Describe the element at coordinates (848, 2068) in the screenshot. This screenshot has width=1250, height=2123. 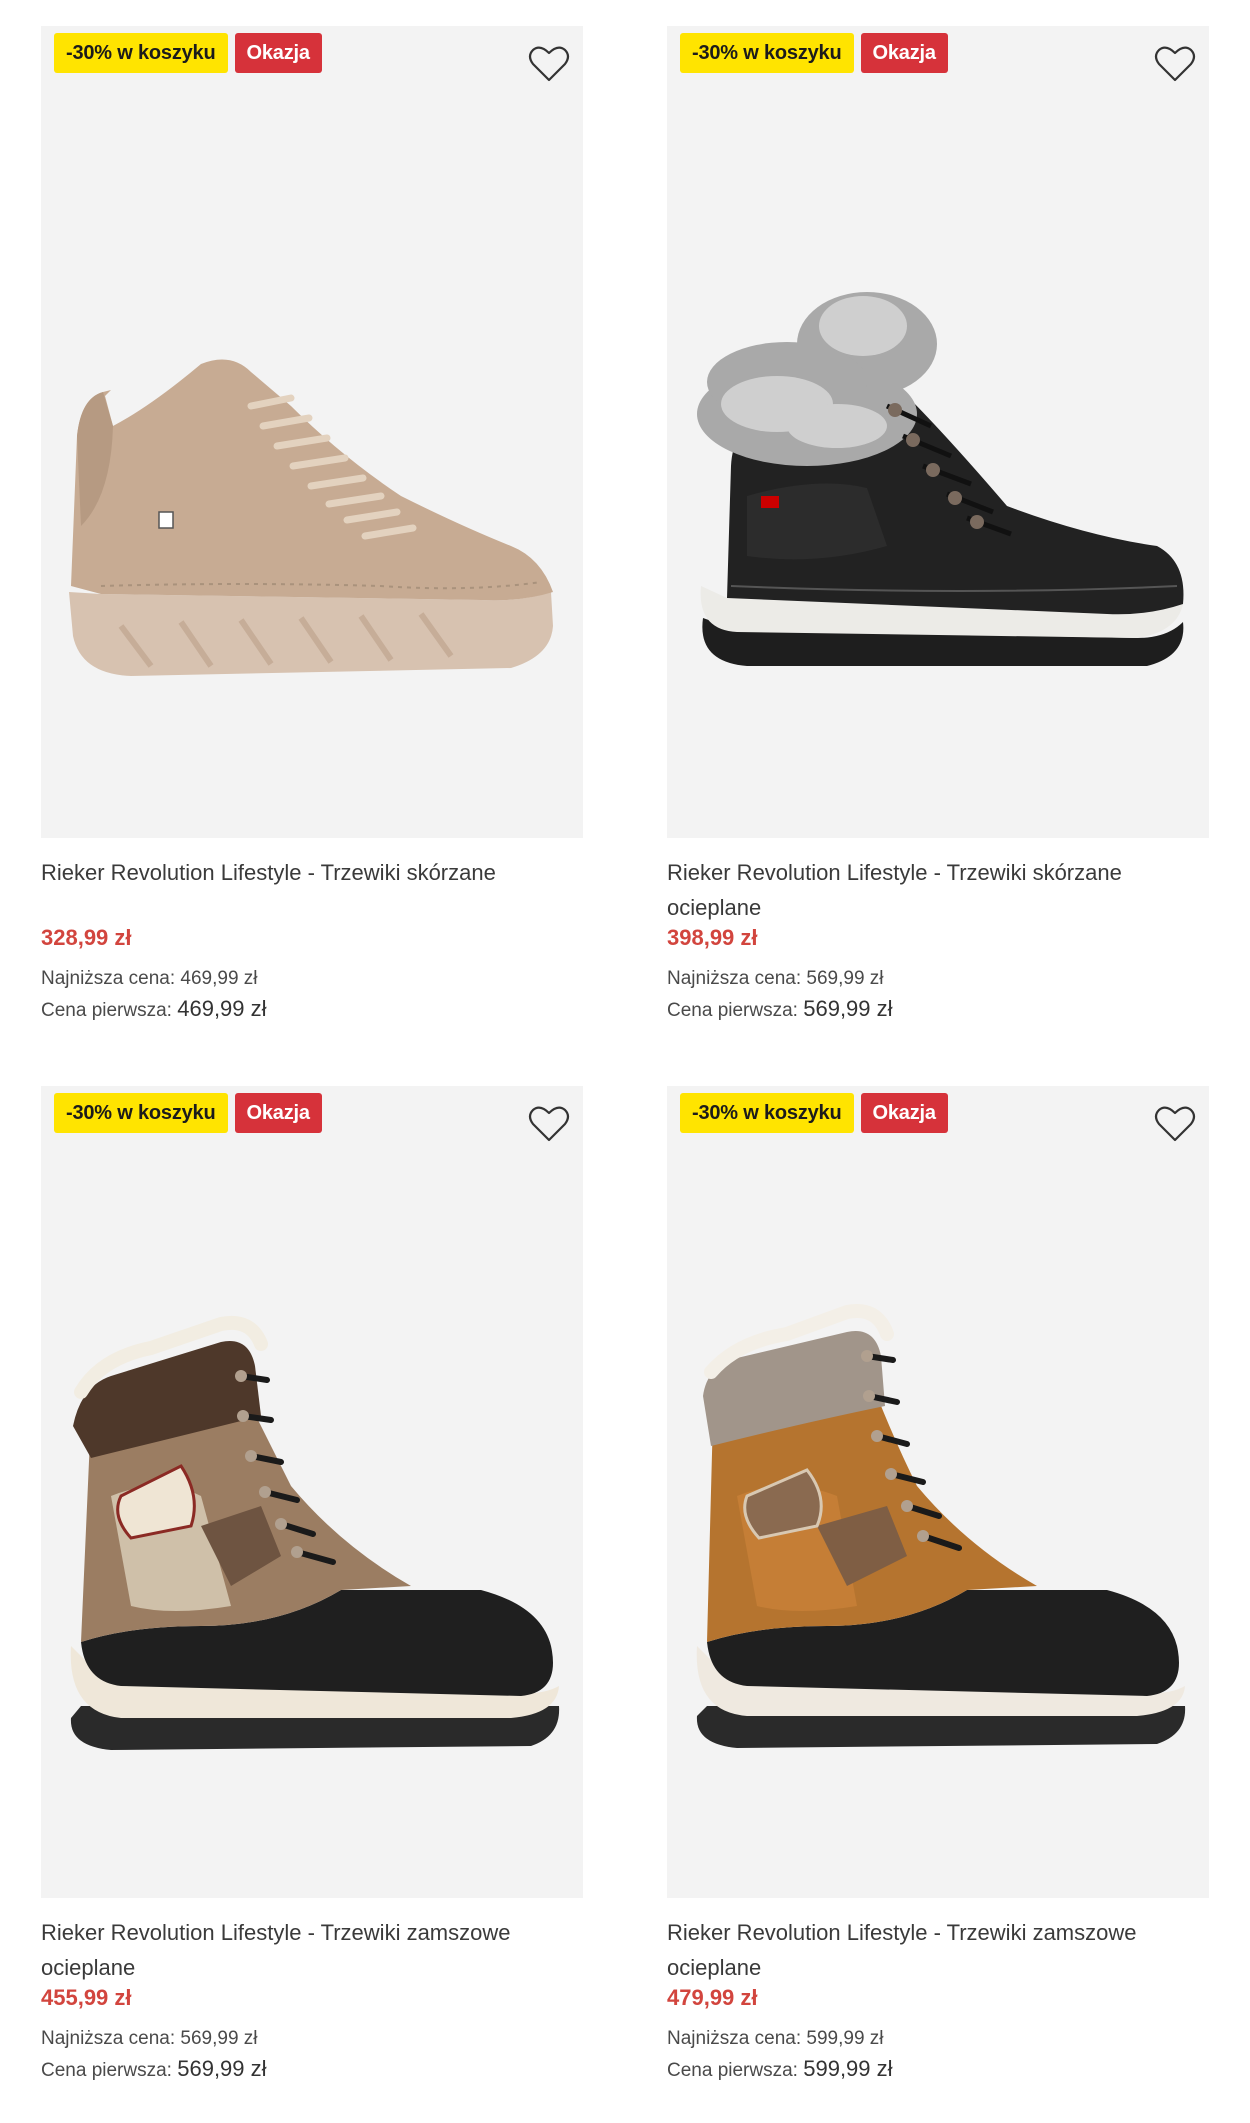
I see `first-price-value: 599,99 zł` at that location.